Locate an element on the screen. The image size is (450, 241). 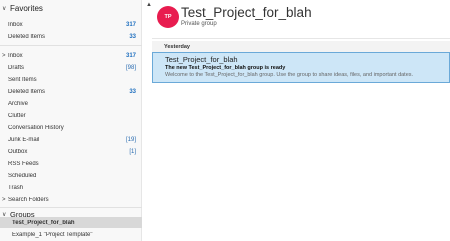
folder-label: Outbox is located at coordinates (18, 152).